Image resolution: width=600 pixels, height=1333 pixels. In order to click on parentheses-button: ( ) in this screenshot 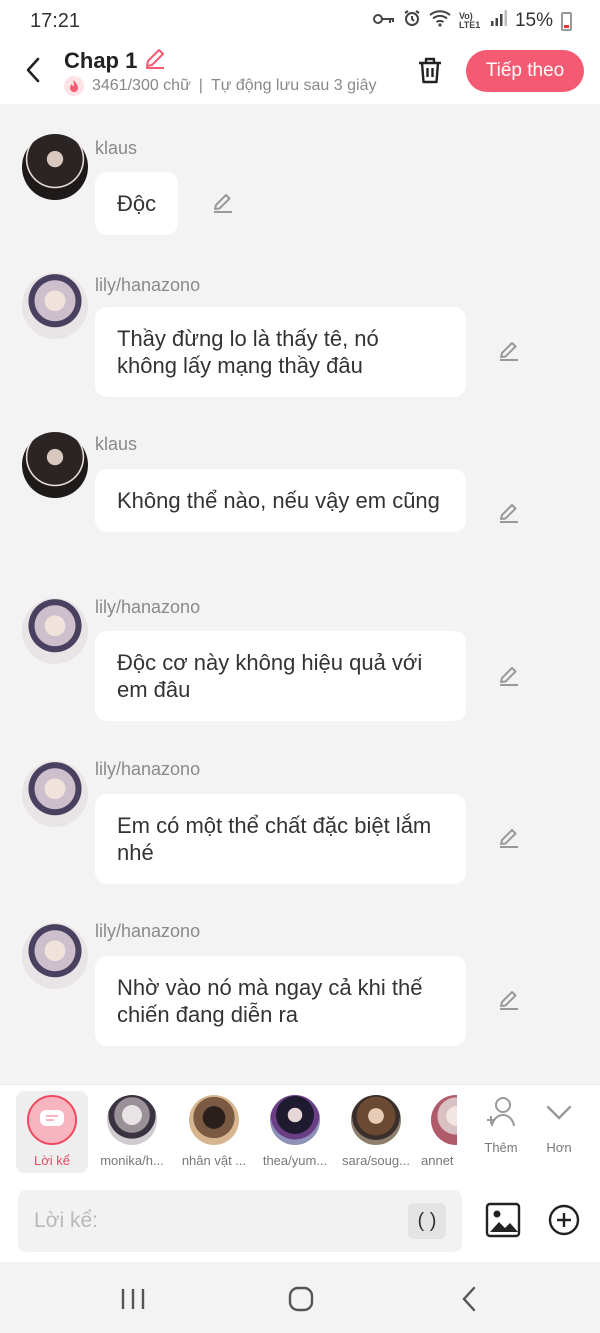, I will do `click(427, 1221)`.